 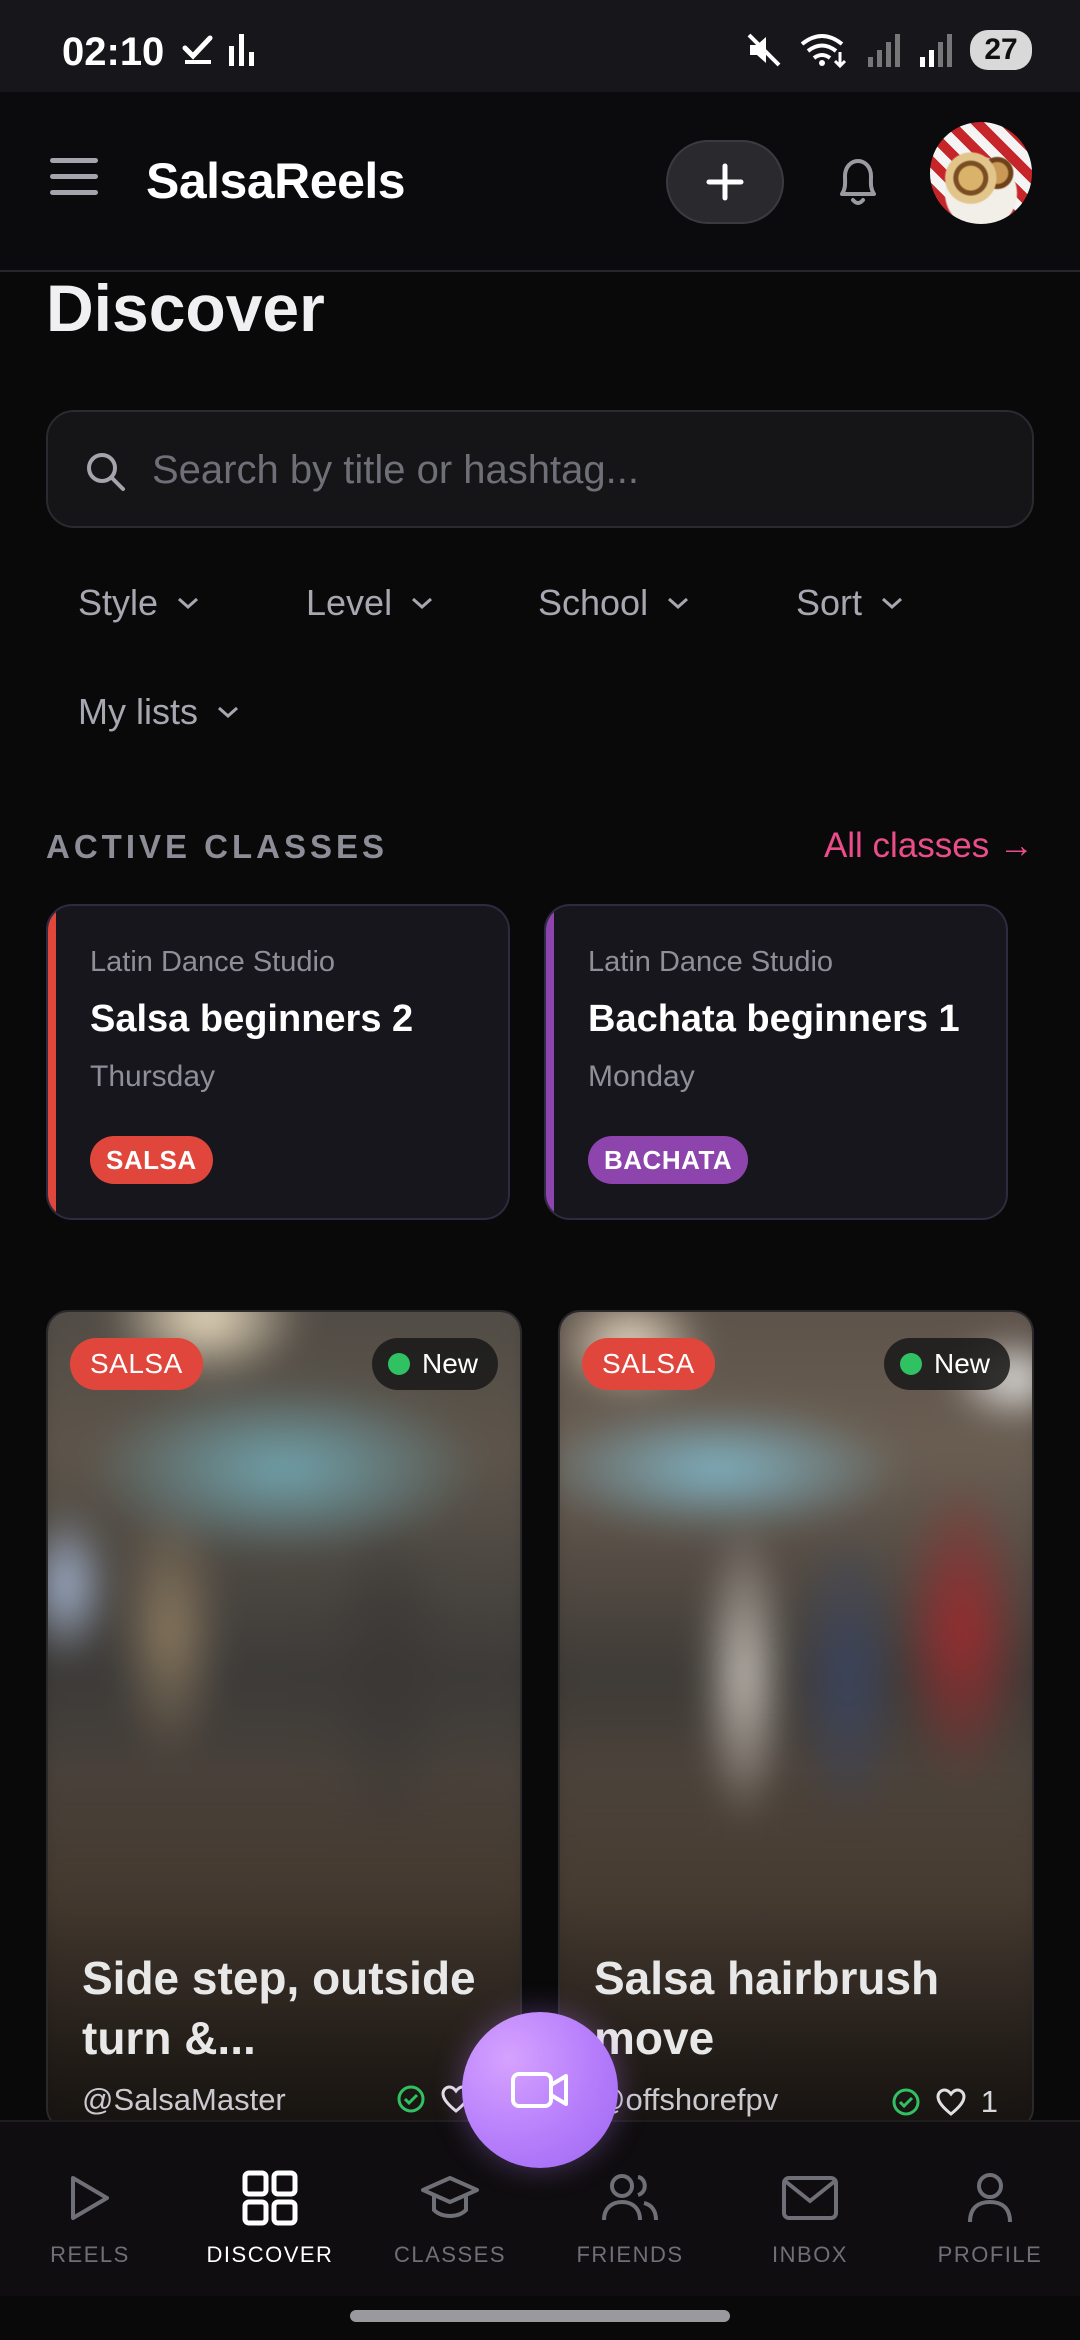 What do you see at coordinates (450, 2197) in the screenshot?
I see `graduation-cap-icon` at bounding box center [450, 2197].